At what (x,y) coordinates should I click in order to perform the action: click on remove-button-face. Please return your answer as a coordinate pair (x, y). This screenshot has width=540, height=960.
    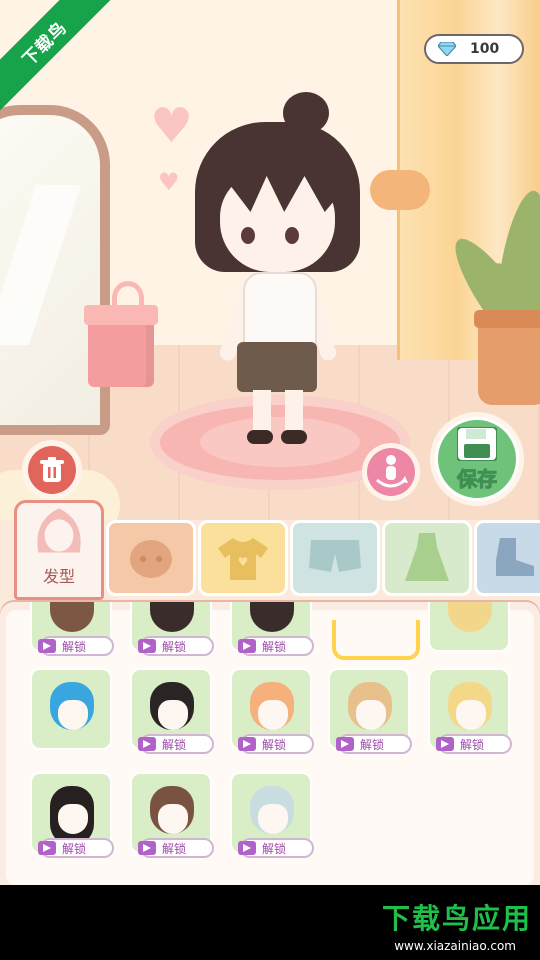
    Looking at the image, I should click on (52, 470).